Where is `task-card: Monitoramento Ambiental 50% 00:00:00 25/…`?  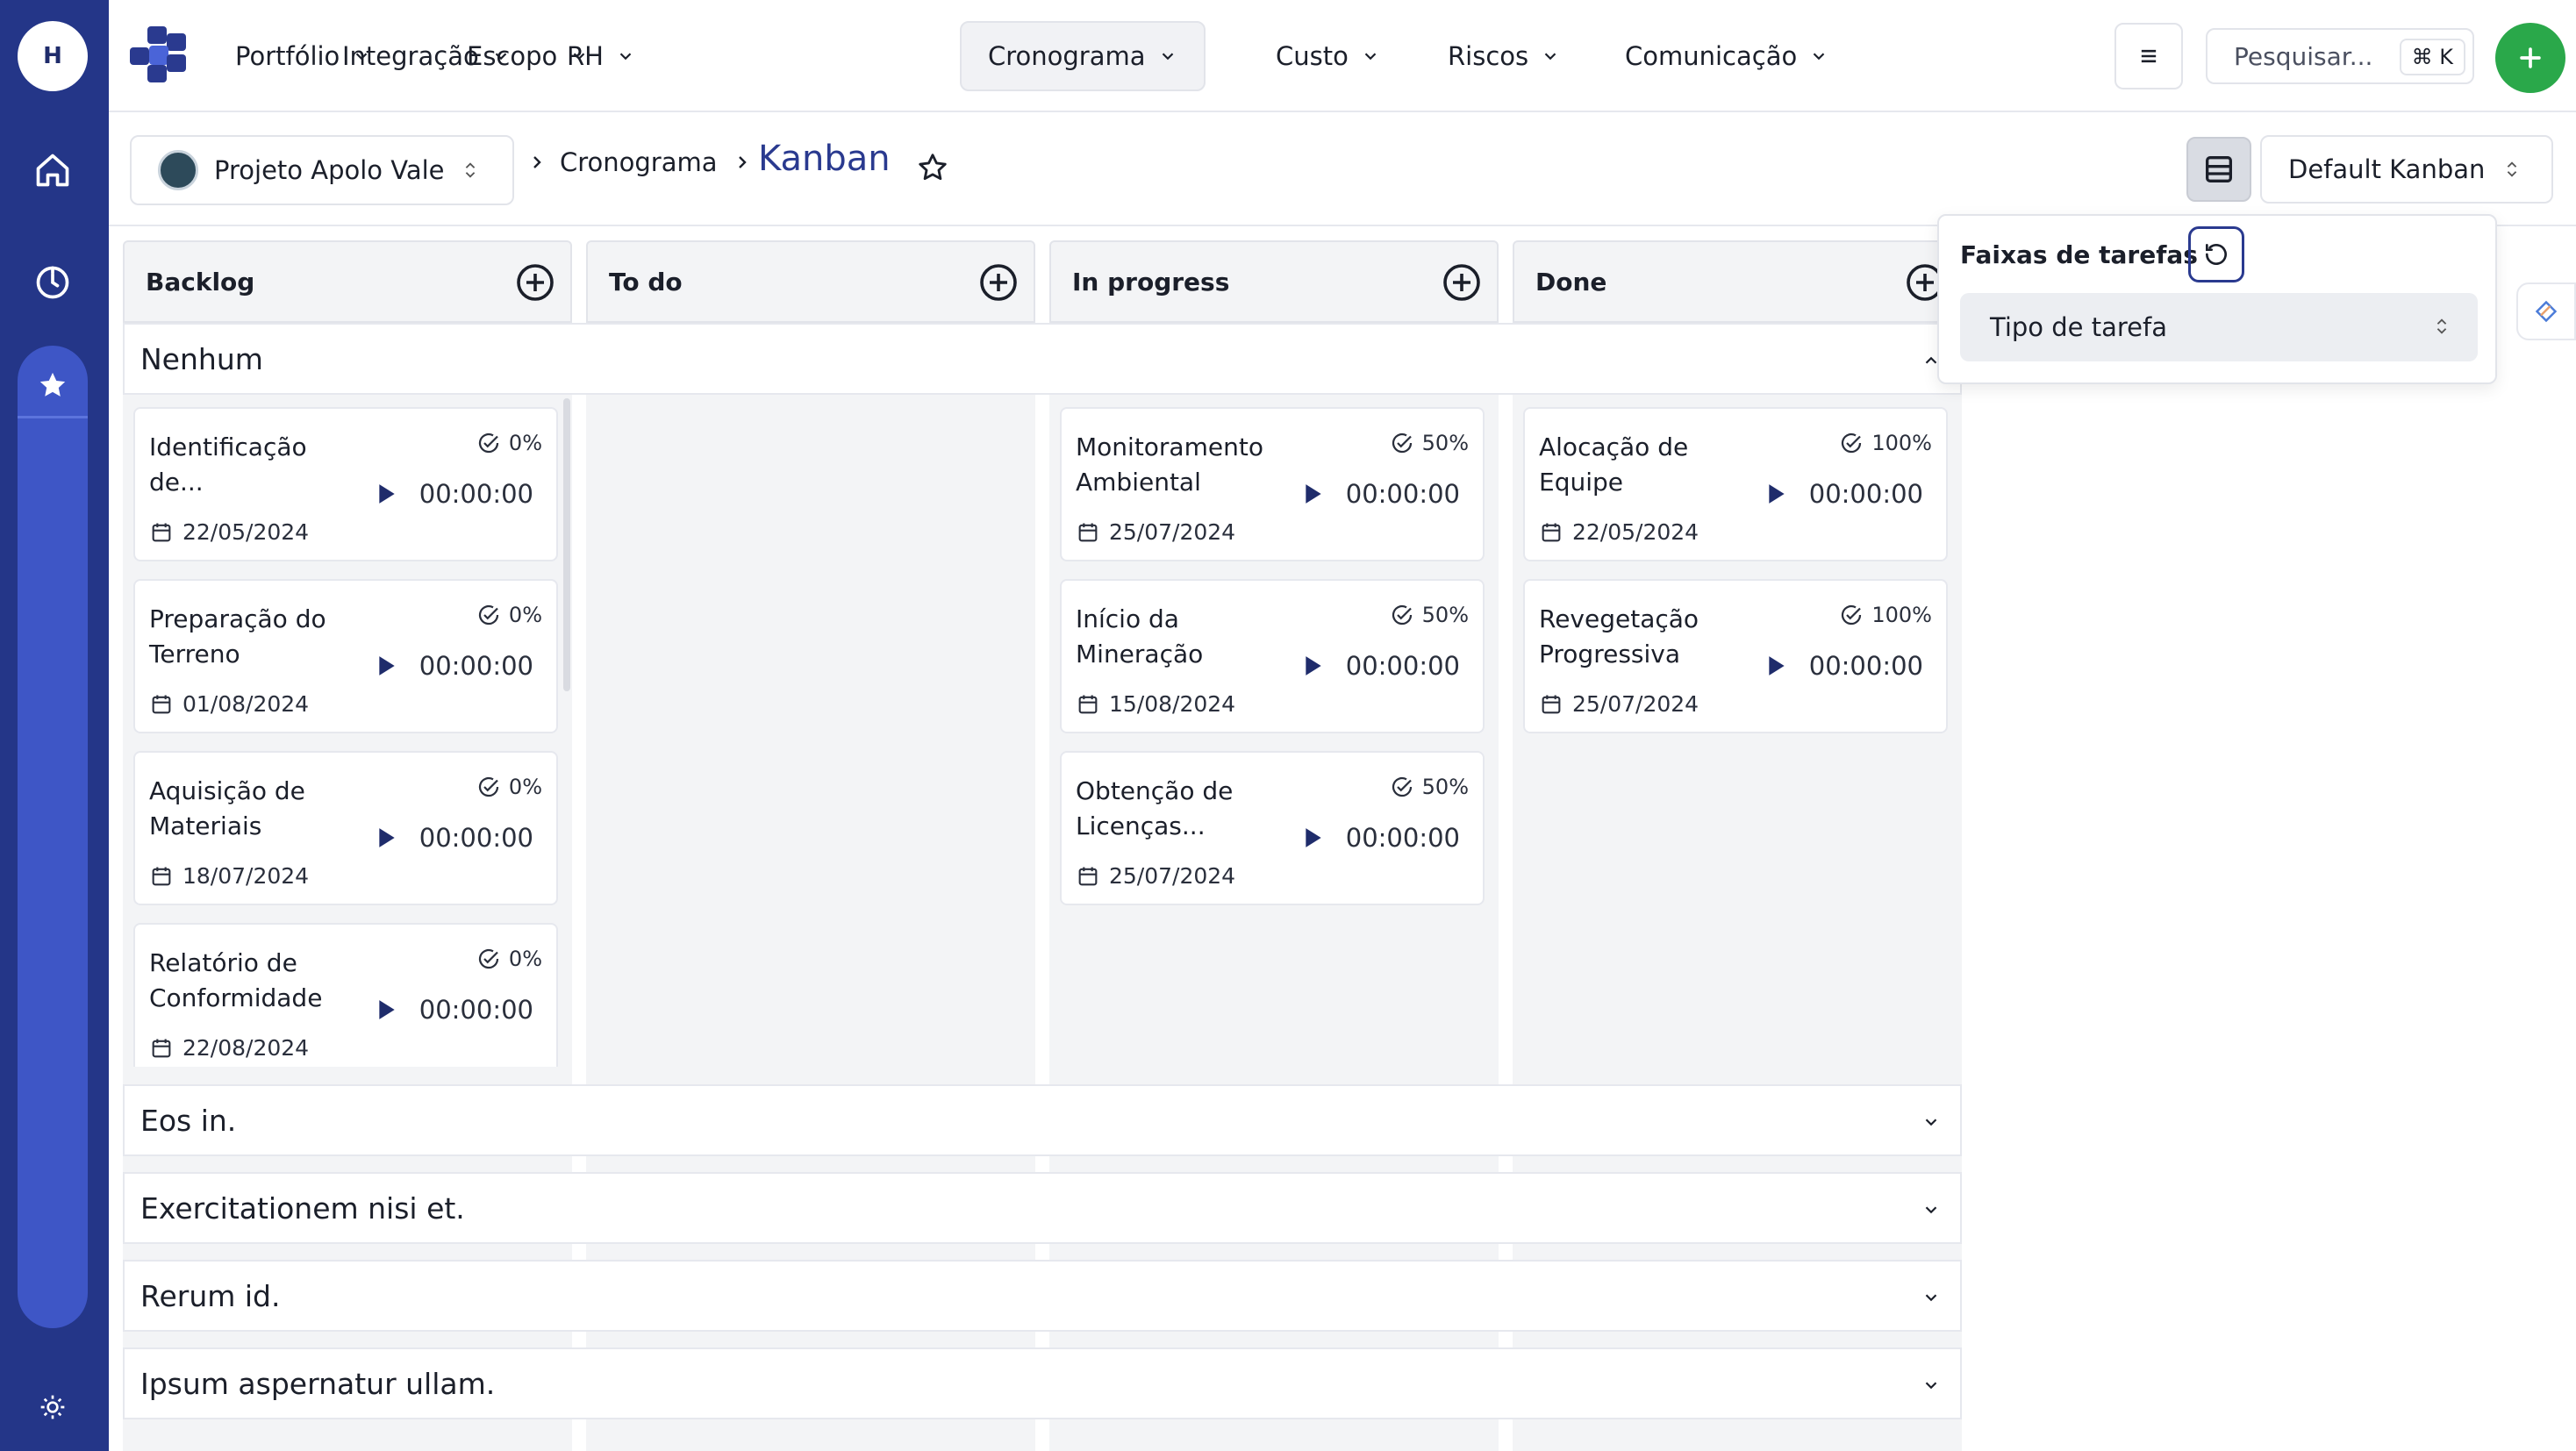 task-card: Monitoramento Ambiental 50% 00:00:00 25/… is located at coordinates (1272, 484).